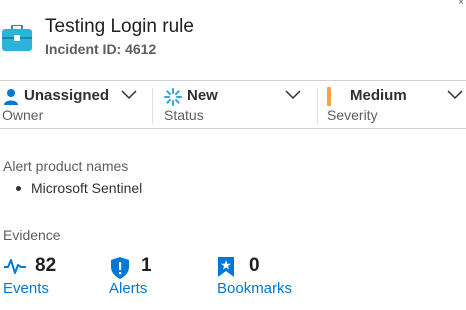 The height and width of the screenshot is (310, 466). I want to click on severity-dropdown: Medium Severity, so click(395, 106).